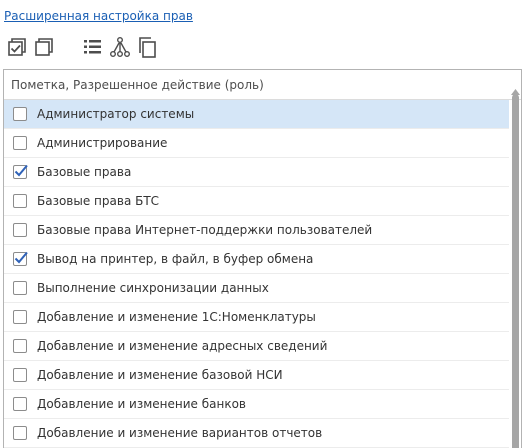 The width and height of the screenshot is (527, 448). I want to click on table-row: Выполнение синхронизации данных, so click(256, 288).